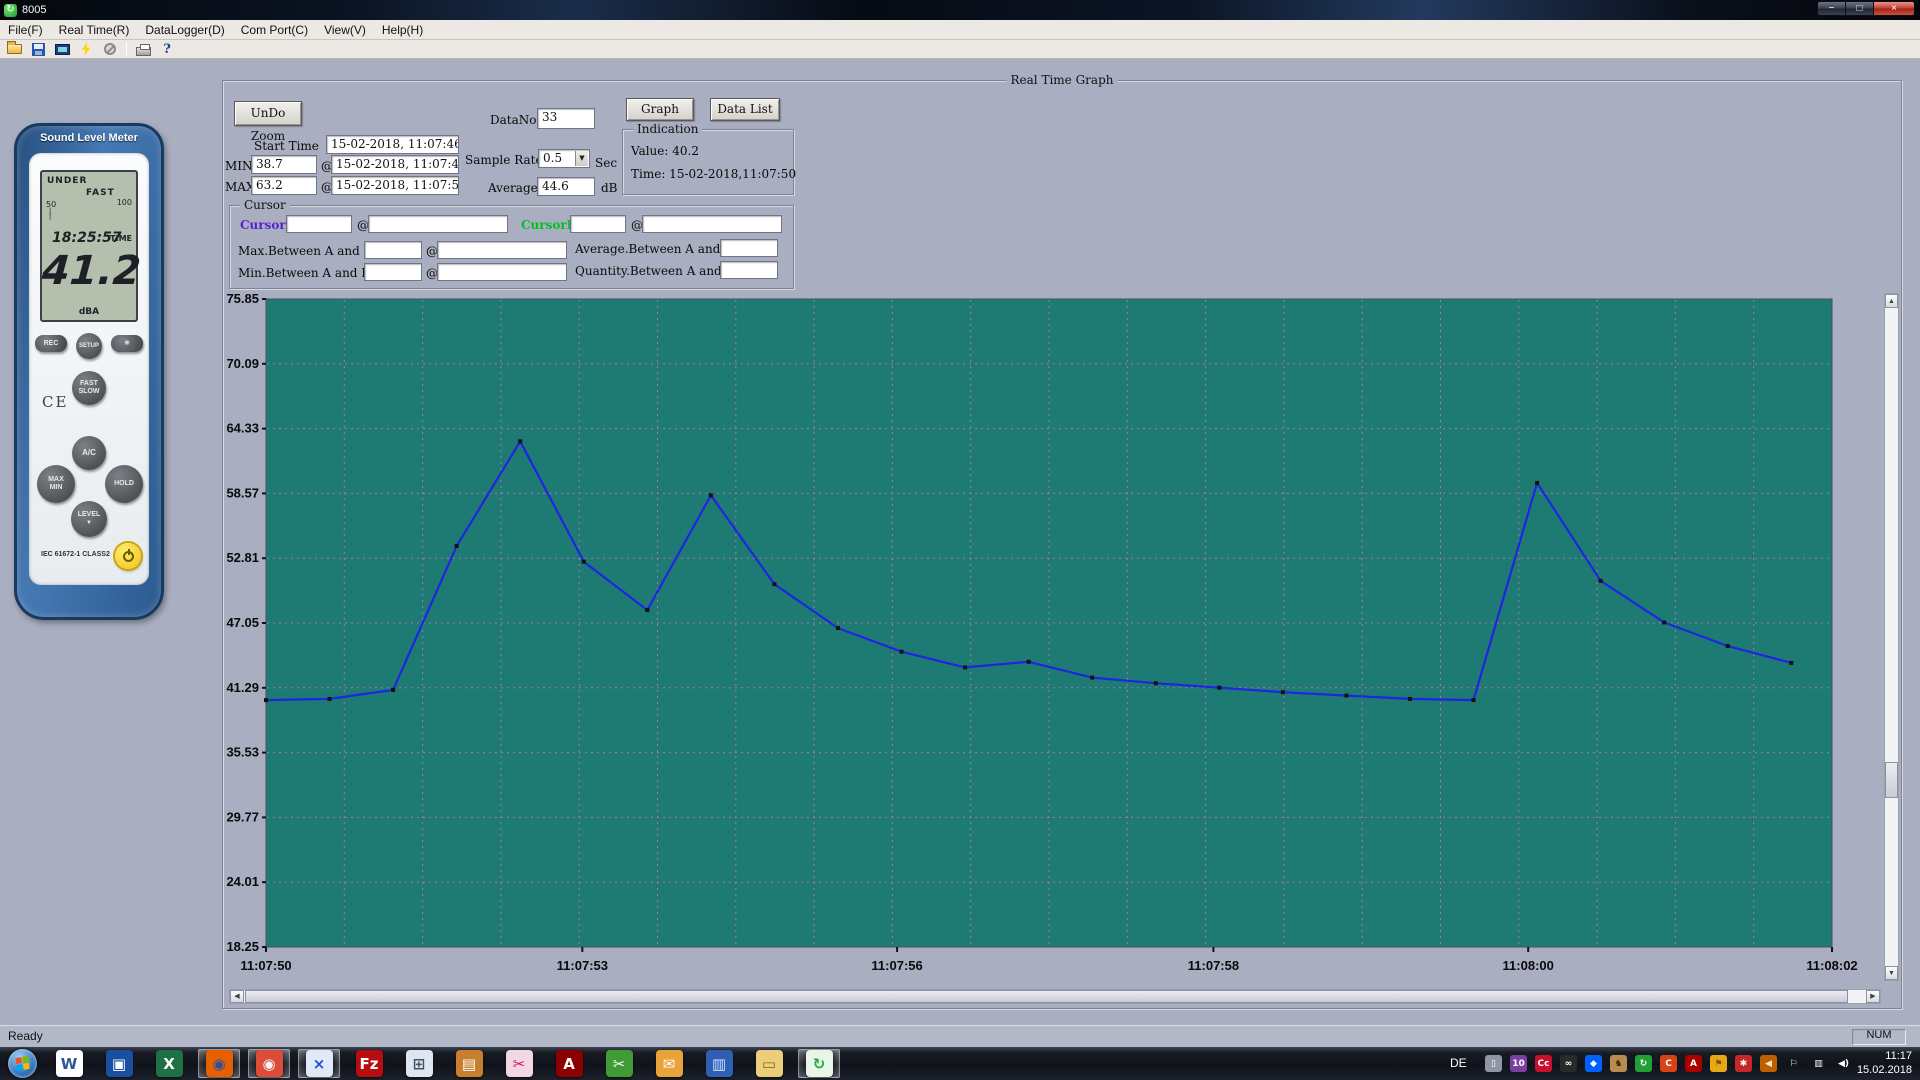 This screenshot has height=1080, width=1920. I want to click on horizontal-scroll-thumb, so click(1046, 996).